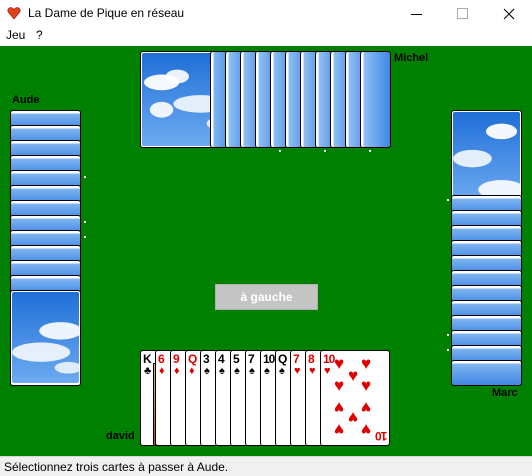 The height and width of the screenshot is (476, 532). I want to click on player-name-north: Michel, so click(411, 58).